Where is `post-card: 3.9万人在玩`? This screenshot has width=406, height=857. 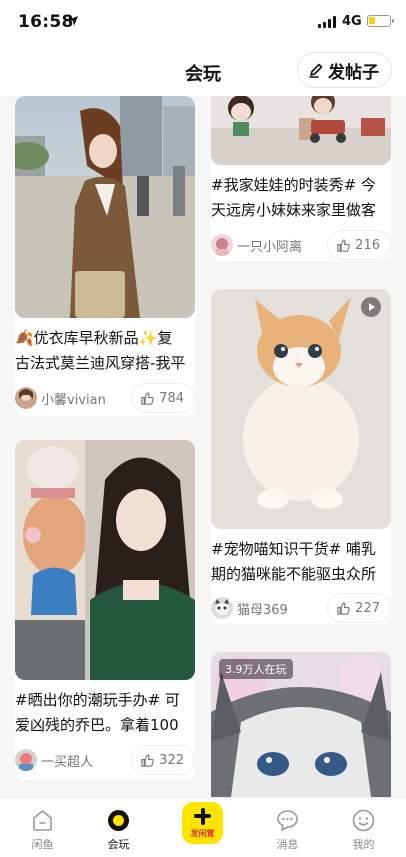
post-card: 3.9万人在玩 is located at coordinates (301, 724).